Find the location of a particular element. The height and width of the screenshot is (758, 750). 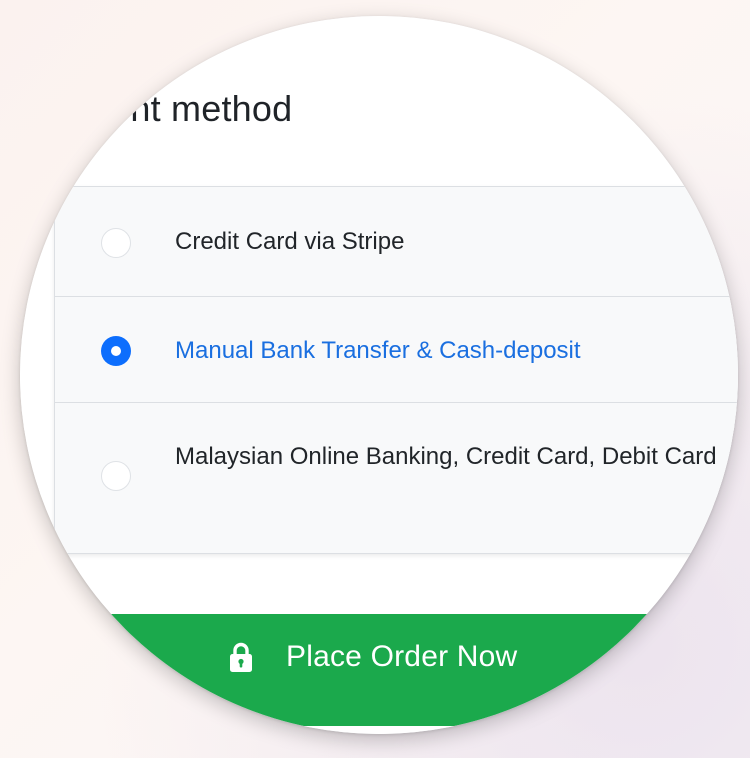

payment-option-credit-card-stripe: Credit Card via Stripe is located at coordinates (396, 242).